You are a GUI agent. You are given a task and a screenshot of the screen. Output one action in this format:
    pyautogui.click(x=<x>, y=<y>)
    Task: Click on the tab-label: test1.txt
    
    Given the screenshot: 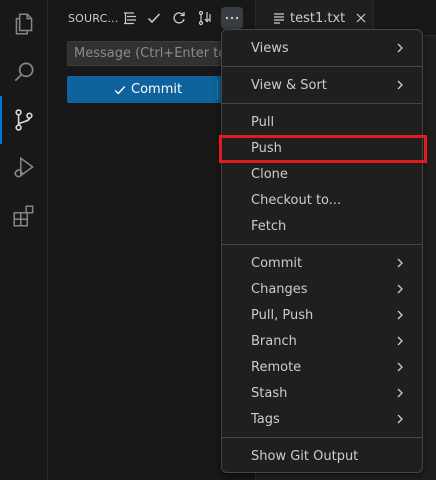 What is the action you would take?
    pyautogui.click(x=318, y=18)
    